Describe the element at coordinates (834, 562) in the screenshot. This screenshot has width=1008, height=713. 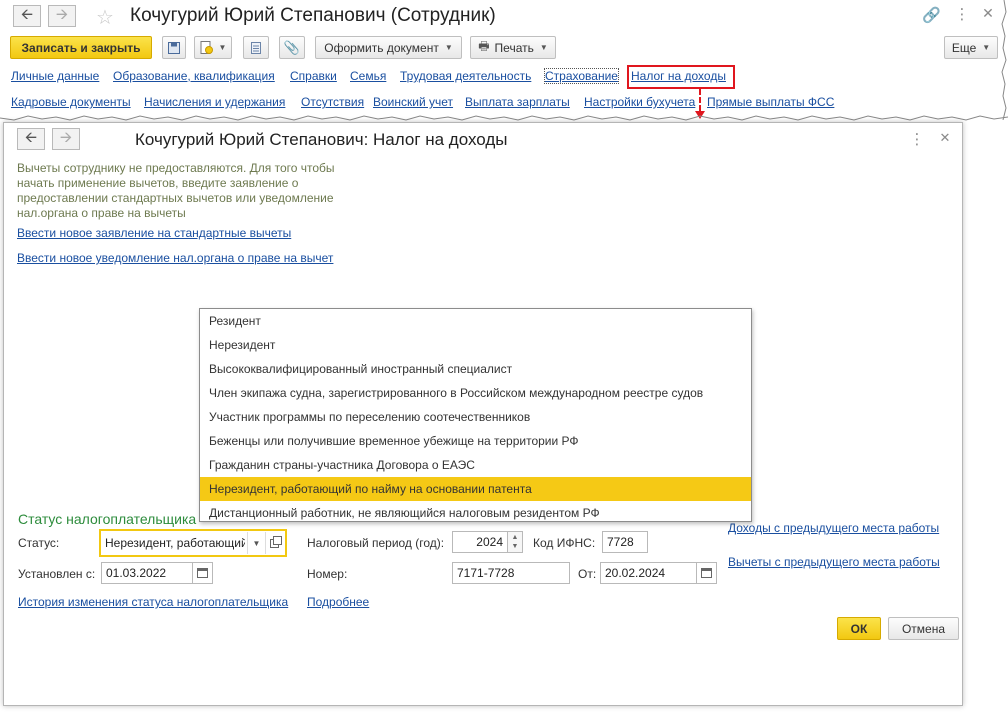
I see `link-prev-deductions: Вычеты с предыдущего места работы` at that location.